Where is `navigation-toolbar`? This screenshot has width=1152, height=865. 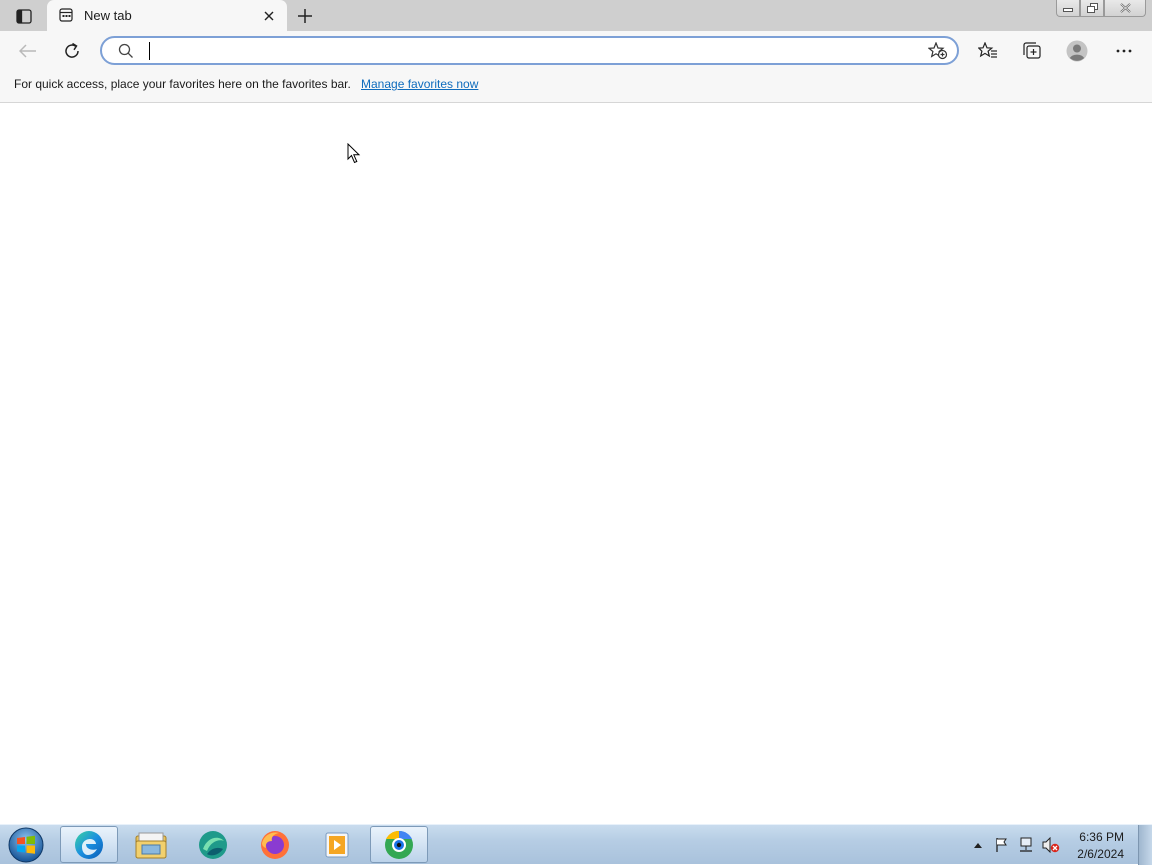 navigation-toolbar is located at coordinates (576, 51).